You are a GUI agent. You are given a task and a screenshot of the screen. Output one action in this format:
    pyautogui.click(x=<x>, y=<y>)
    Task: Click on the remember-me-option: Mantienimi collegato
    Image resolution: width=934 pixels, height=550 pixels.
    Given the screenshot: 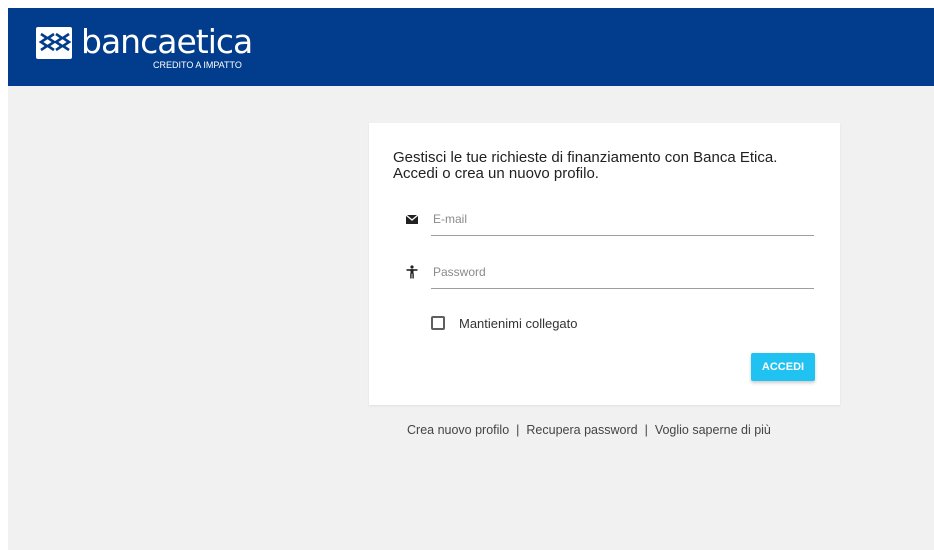 What is the action you would take?
    pyautogui.click(x=531, y=325)
    